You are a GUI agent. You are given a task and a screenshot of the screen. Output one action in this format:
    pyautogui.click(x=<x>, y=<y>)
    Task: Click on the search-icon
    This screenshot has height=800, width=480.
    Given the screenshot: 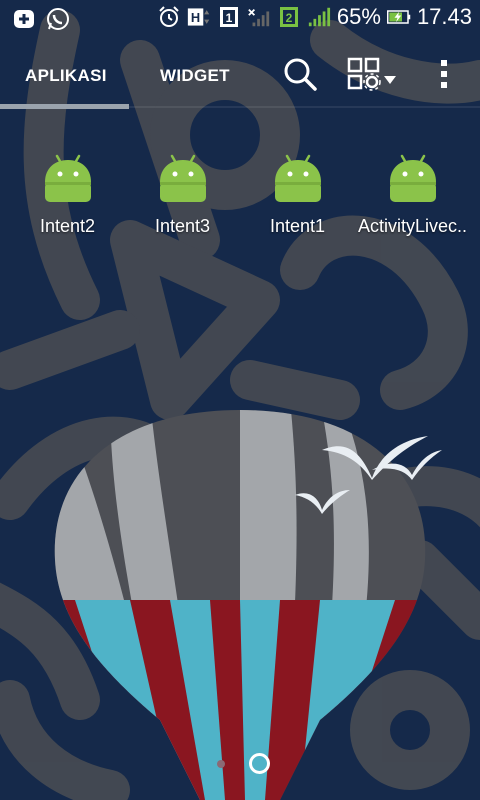 What is the action you would take?
    pyautogui.click(x=300, y=74)
    